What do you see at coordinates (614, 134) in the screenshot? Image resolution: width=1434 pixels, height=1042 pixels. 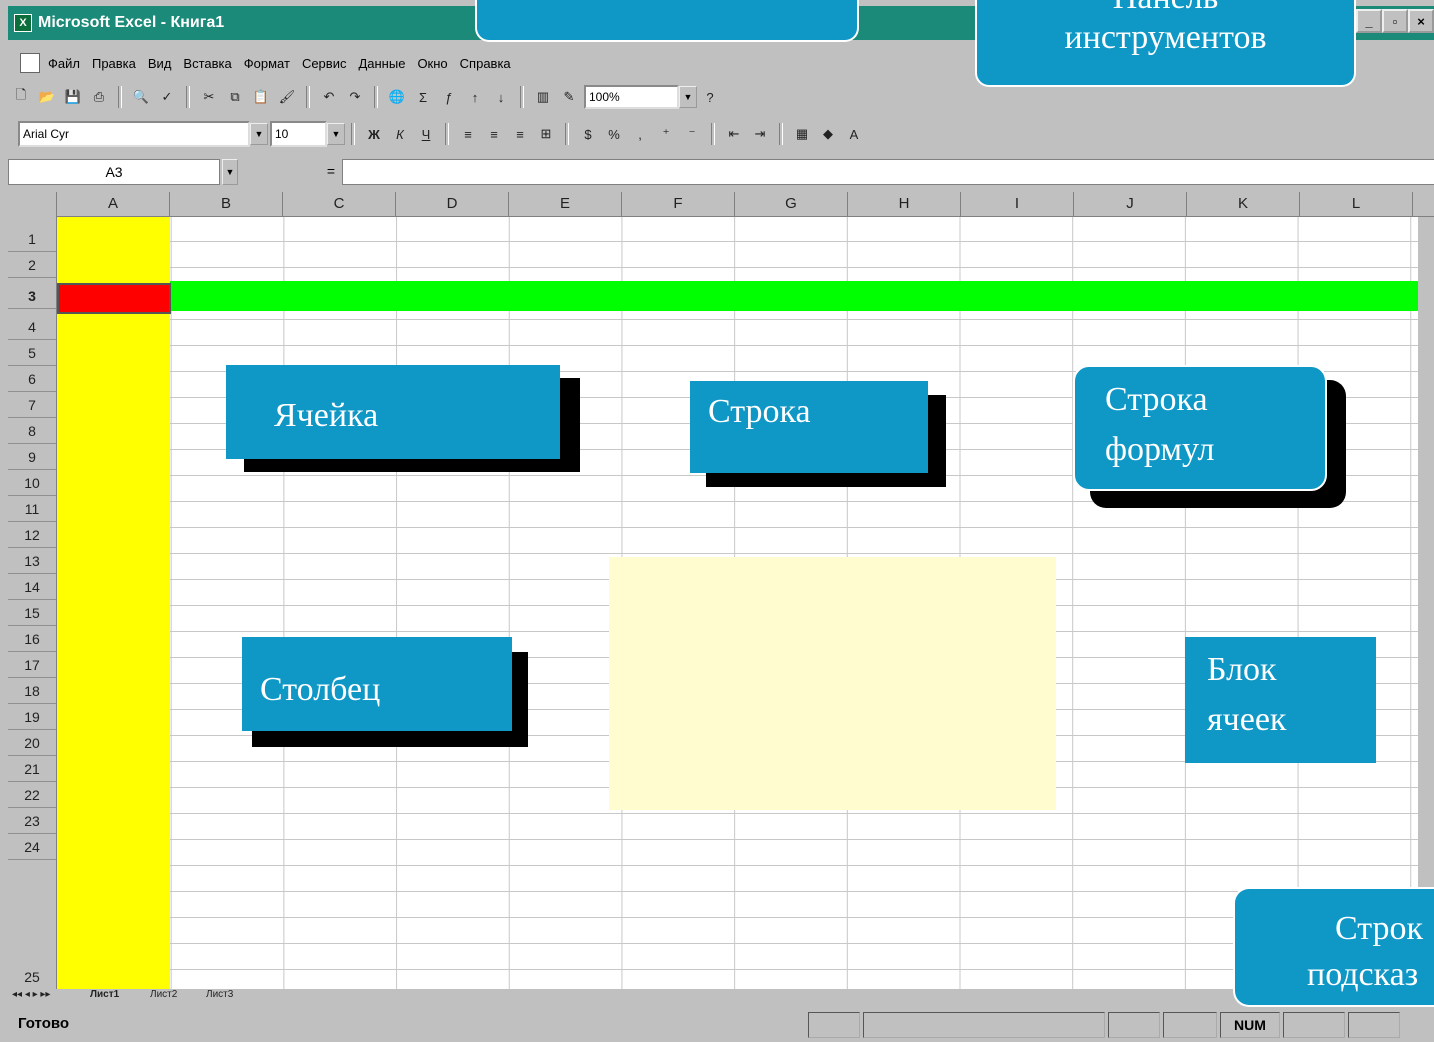 I see `percent-icon: %` at bounding box center [614, 134].